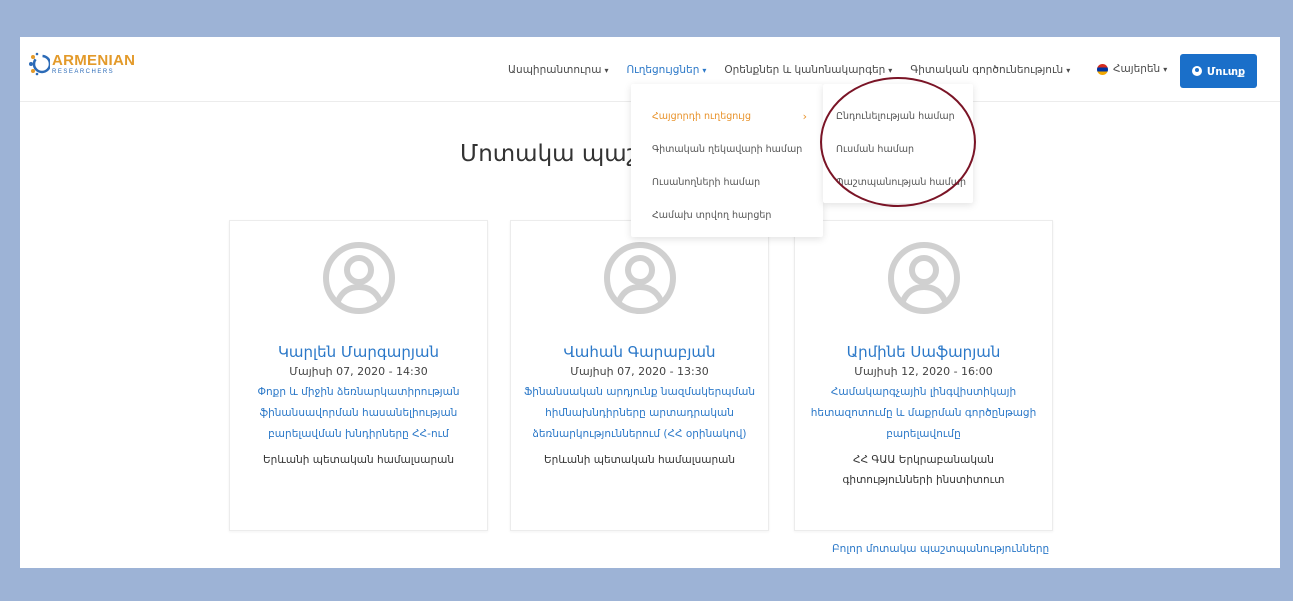 This screenshot has width=1293, height=601. I want to click on nav-item-scientific-activity: Գիտական գործունեություն ▾, so click(990, 70).